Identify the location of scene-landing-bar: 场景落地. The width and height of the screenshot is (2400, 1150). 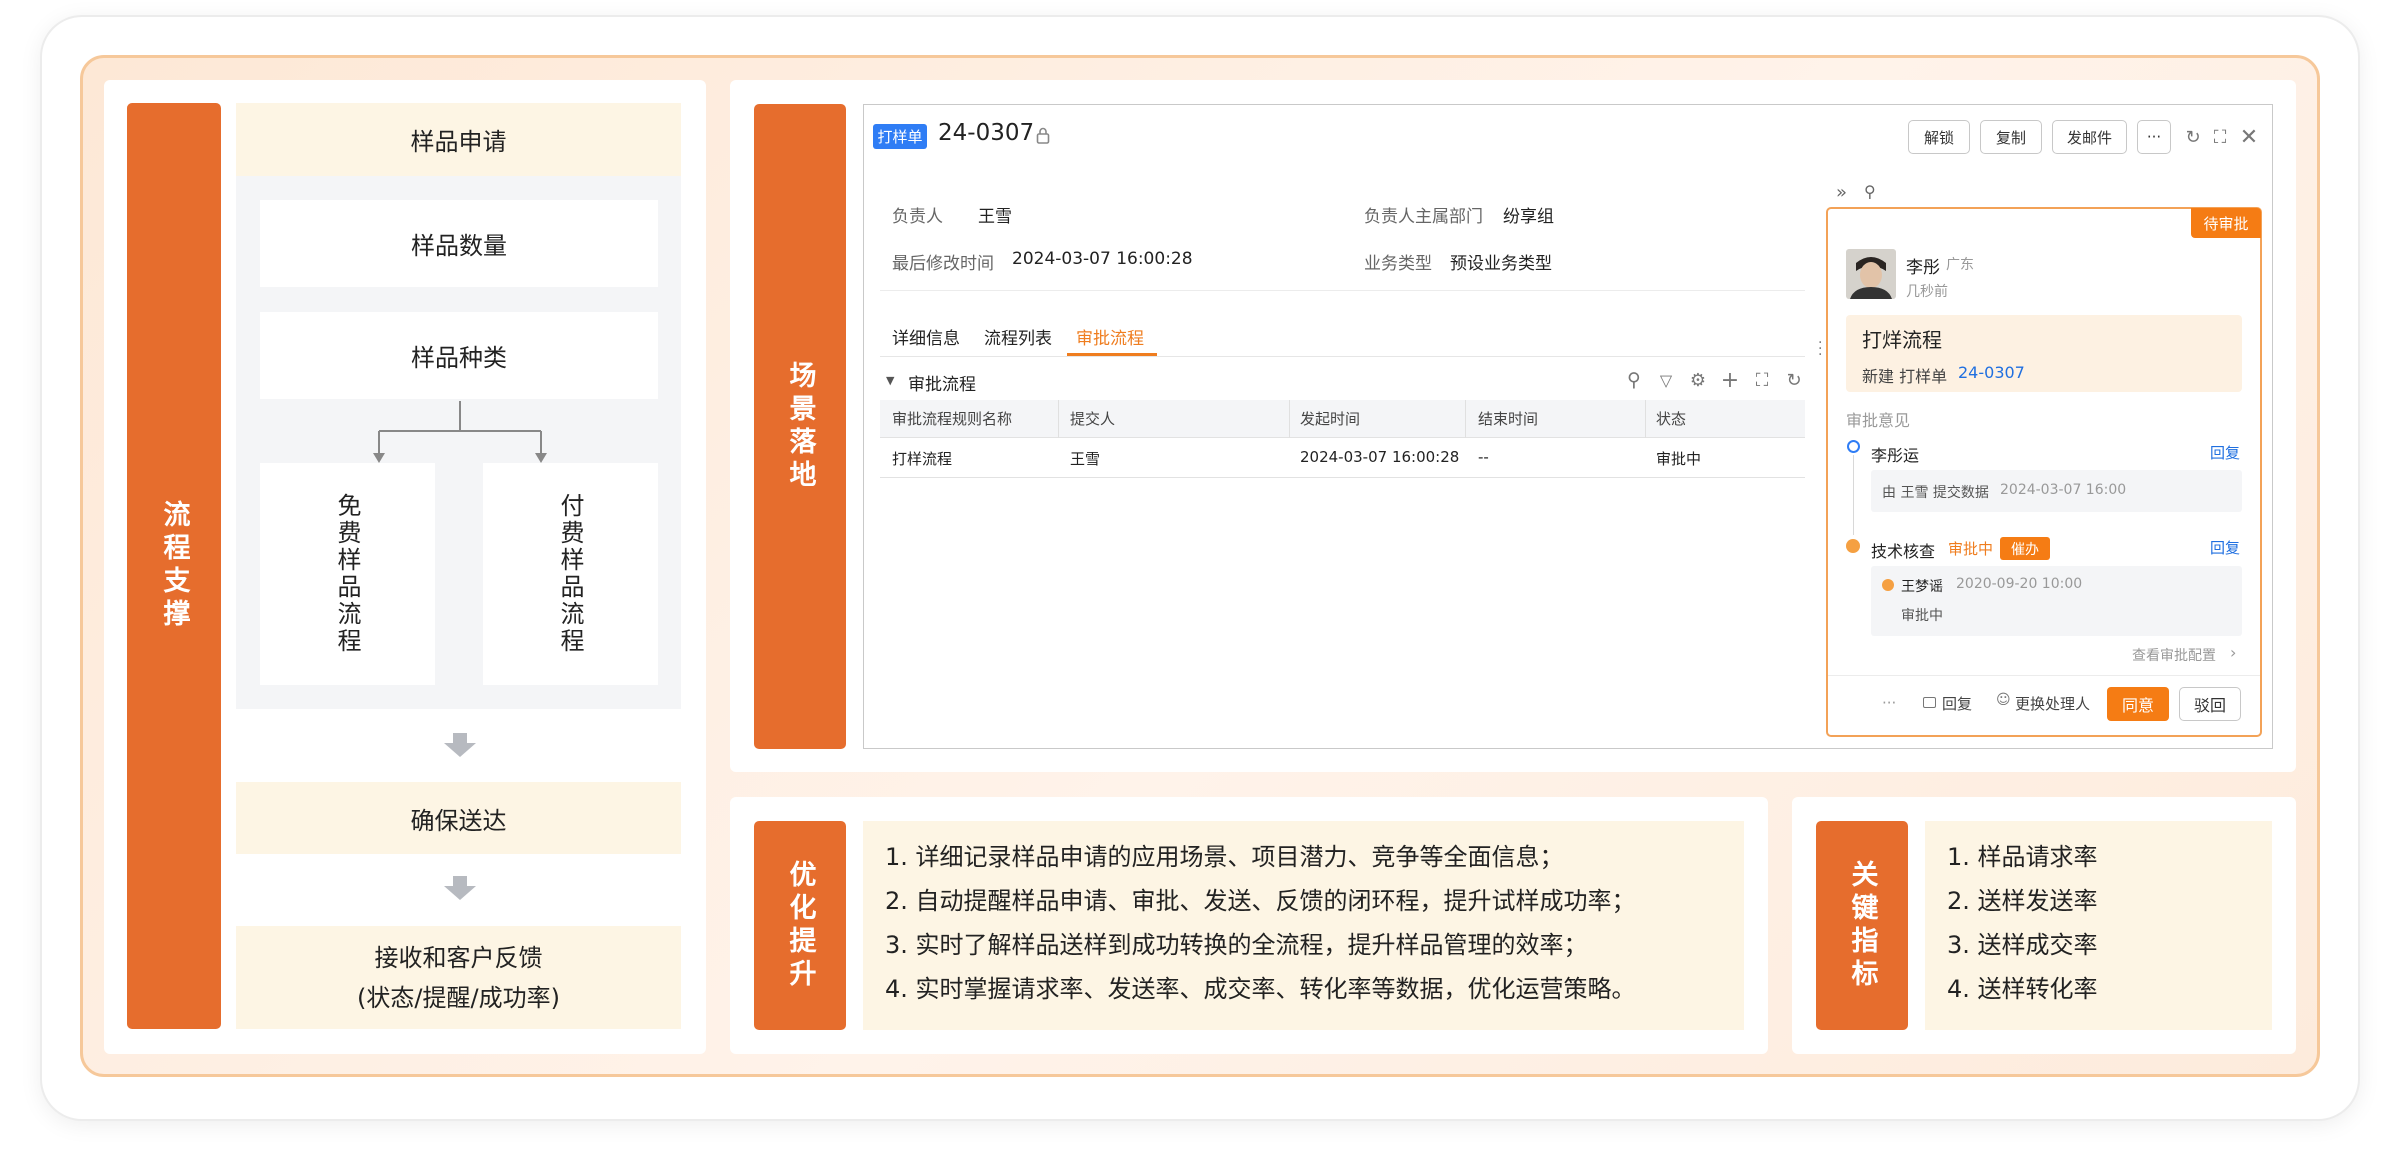
(800, 426).